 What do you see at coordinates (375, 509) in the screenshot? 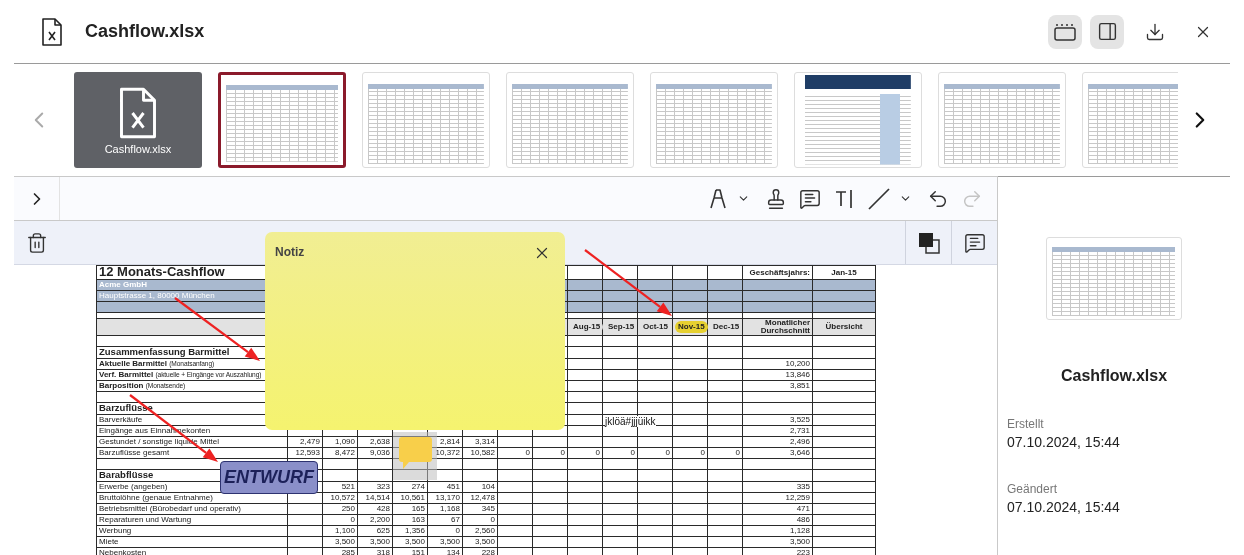
I see `table-cell: 428` at bounding box center [375, 509].